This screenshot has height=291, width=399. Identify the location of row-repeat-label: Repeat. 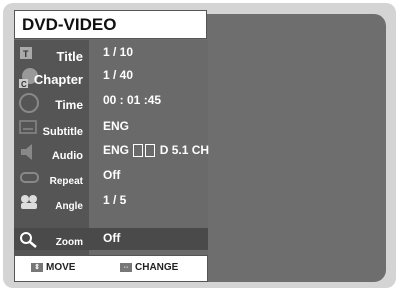
(66, 181).